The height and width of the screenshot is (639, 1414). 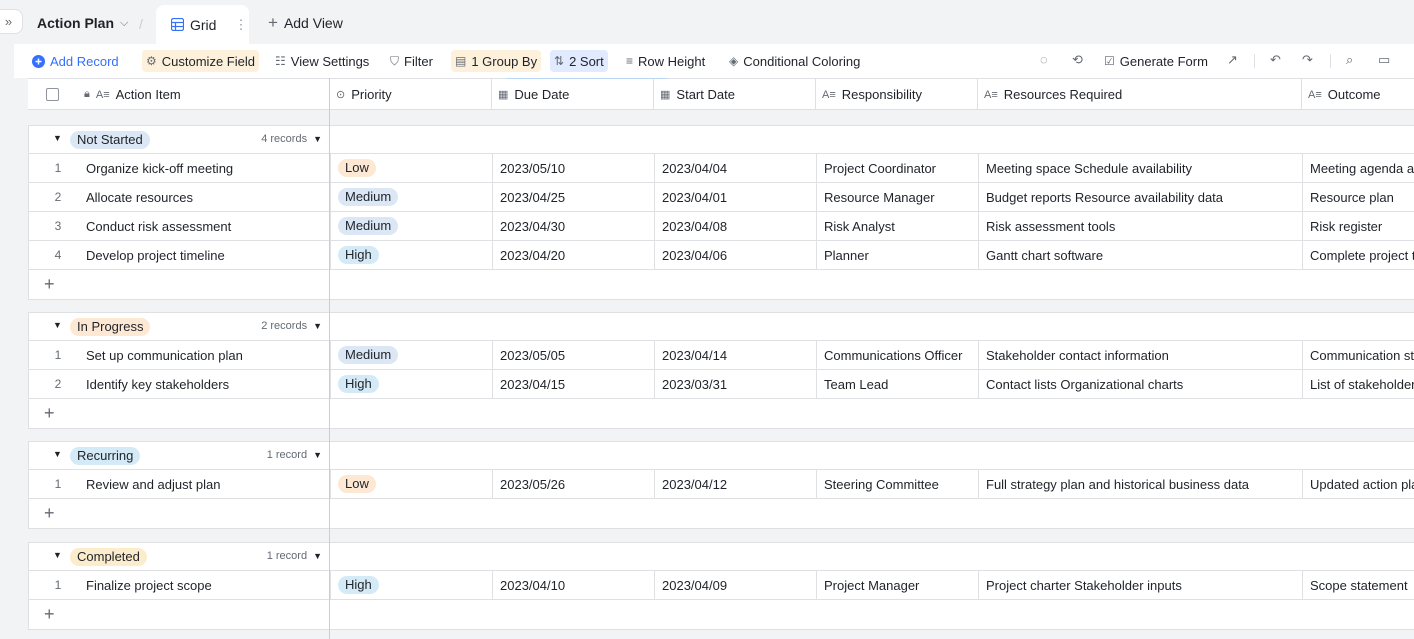 I want to click on resources-cell: Stakeholder contact information, so click(x=1140, y=355).